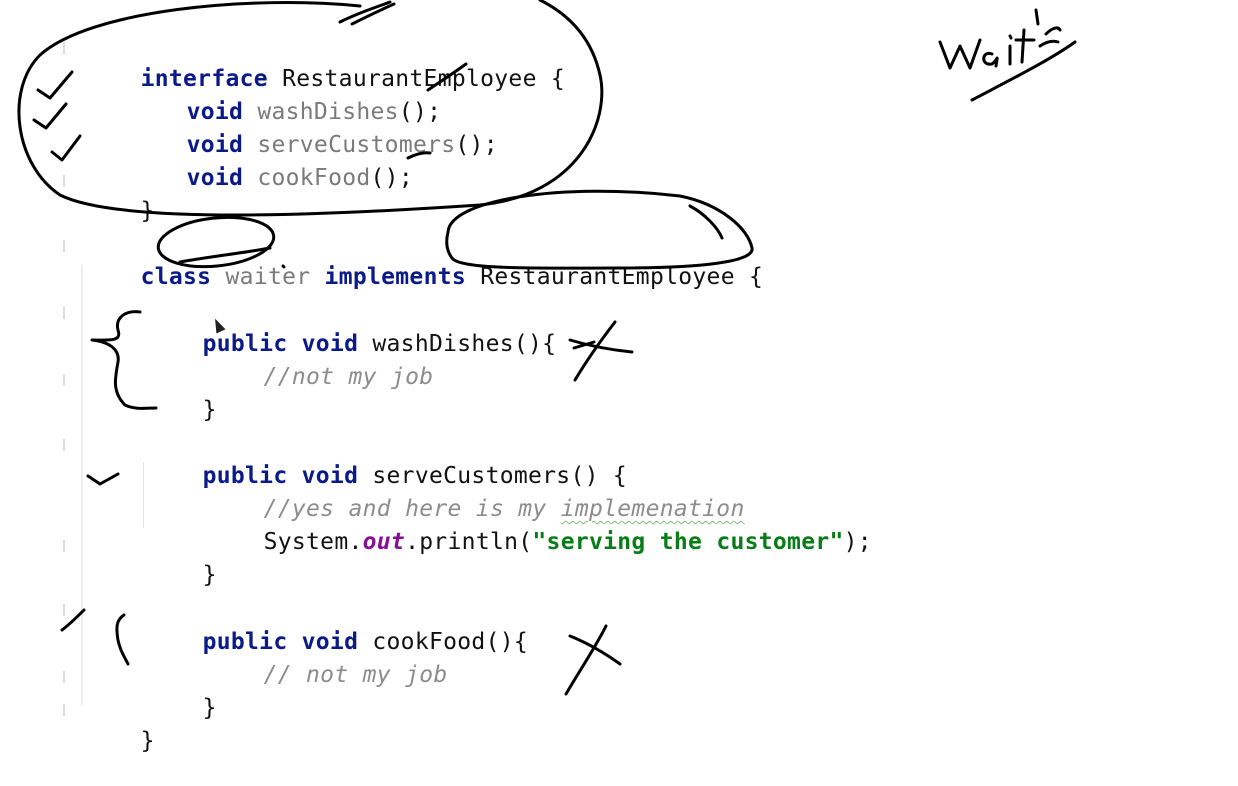 The width and height of the screenshot is (1238, 786). What do you see at coordinates (607, 277) in the screenshot?
I see `implemented-interface-name: RestaurantEmployee` at bounding box center [607, 277].